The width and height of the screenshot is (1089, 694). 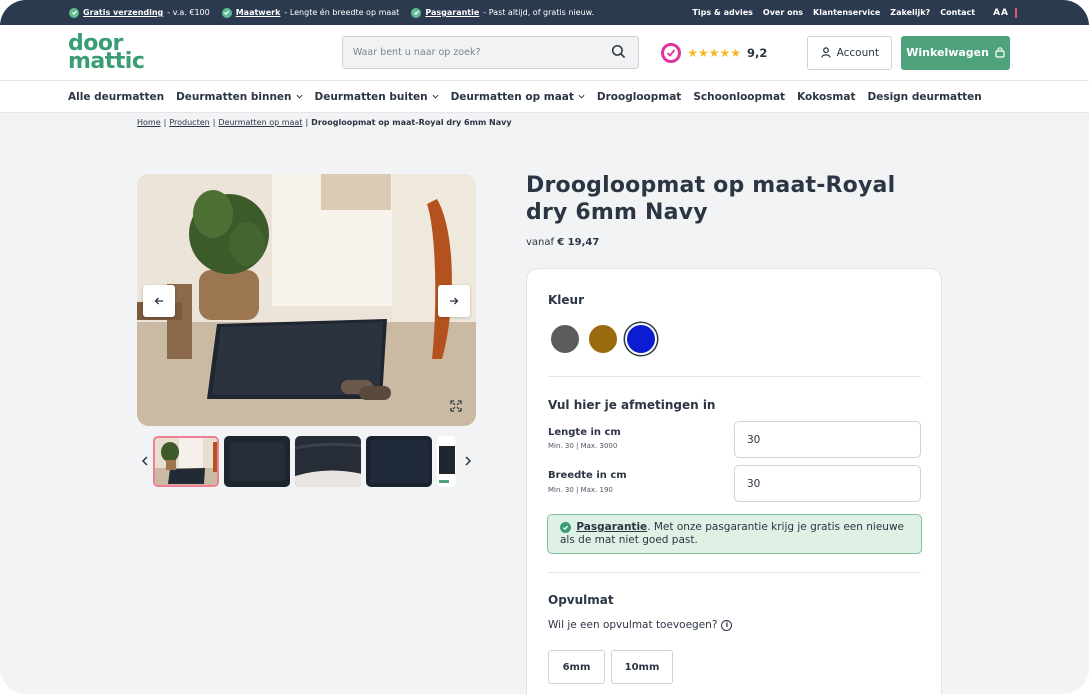 I want to click on nav-item-custom: Deurmatten op maat, so click(x=518, y=97).